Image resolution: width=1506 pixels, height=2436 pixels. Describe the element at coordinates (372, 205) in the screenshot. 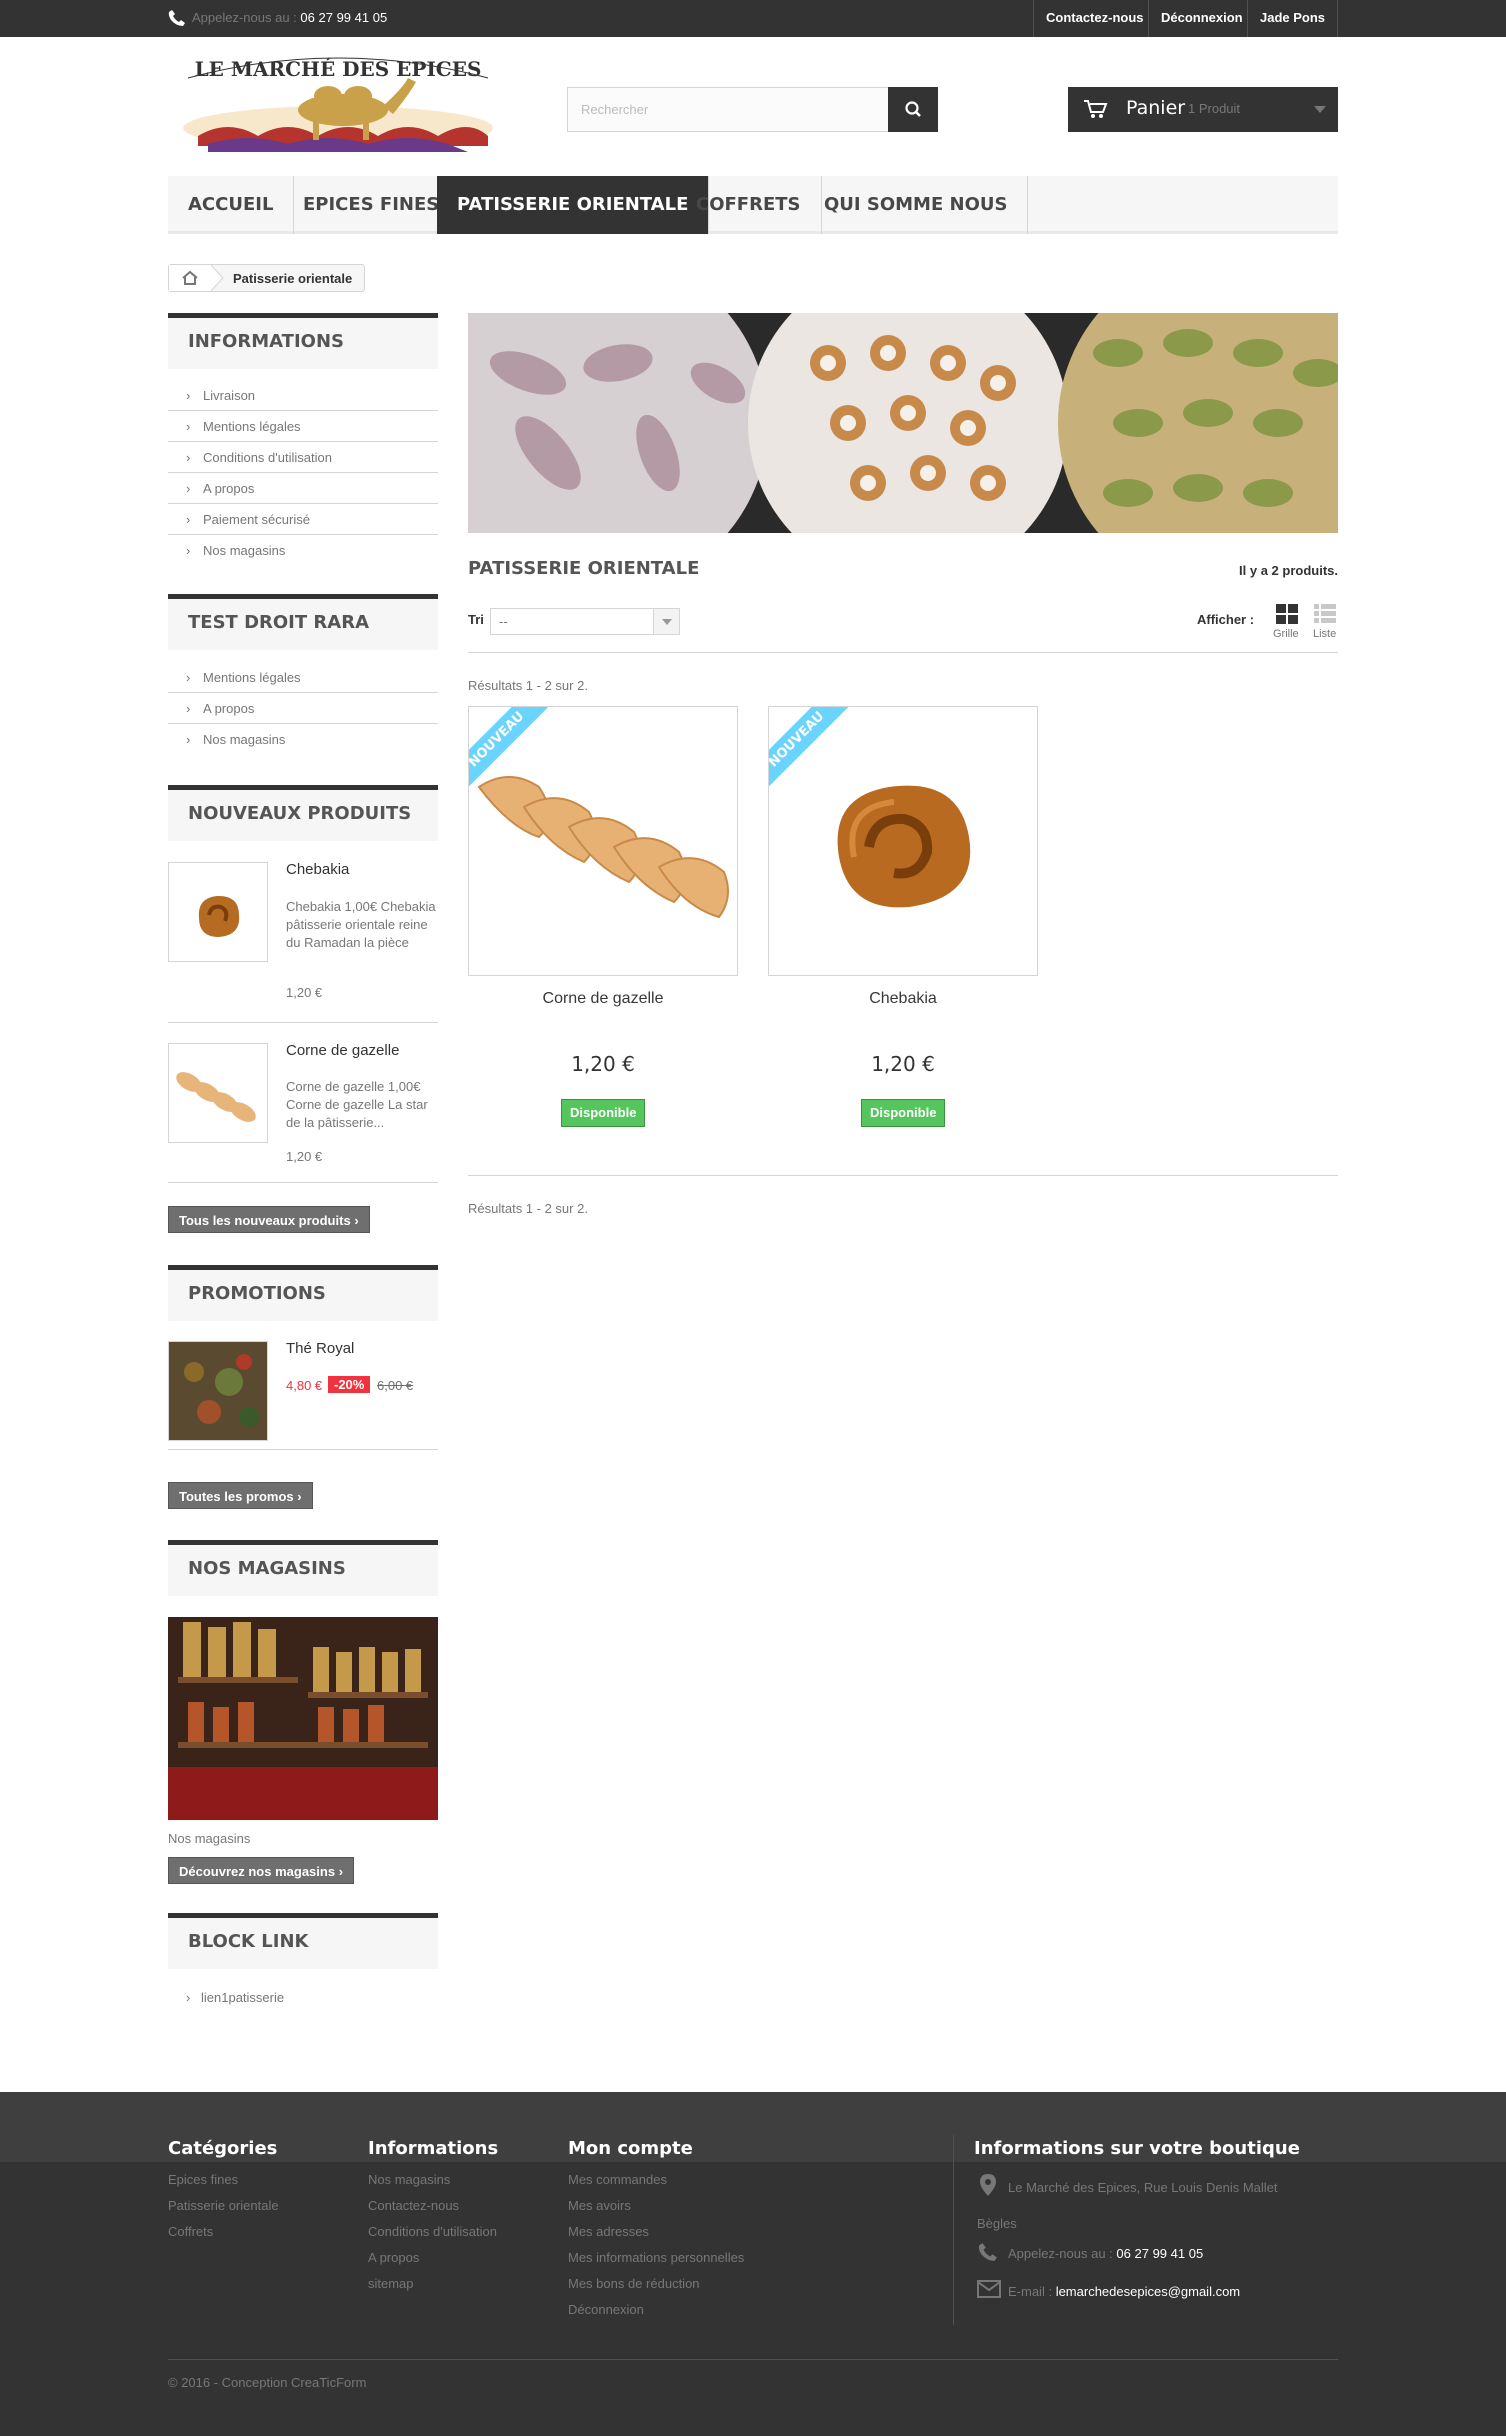

I see `menu-epices-fines: Epices fines` at that location.